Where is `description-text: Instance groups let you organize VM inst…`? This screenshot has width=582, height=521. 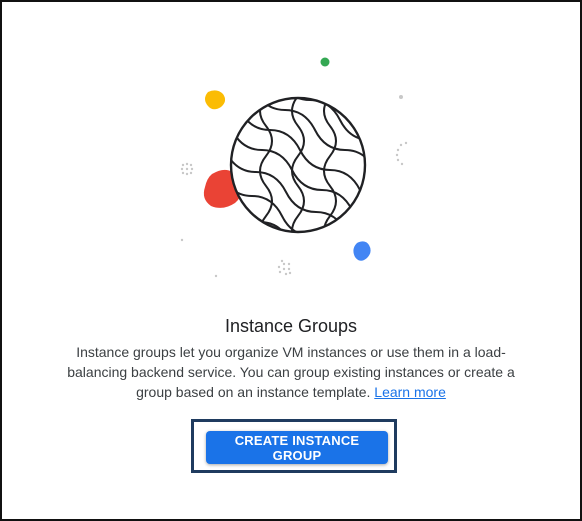
description-text: Instance groups let you organize VM inst… is located at coordinates (291, 372).